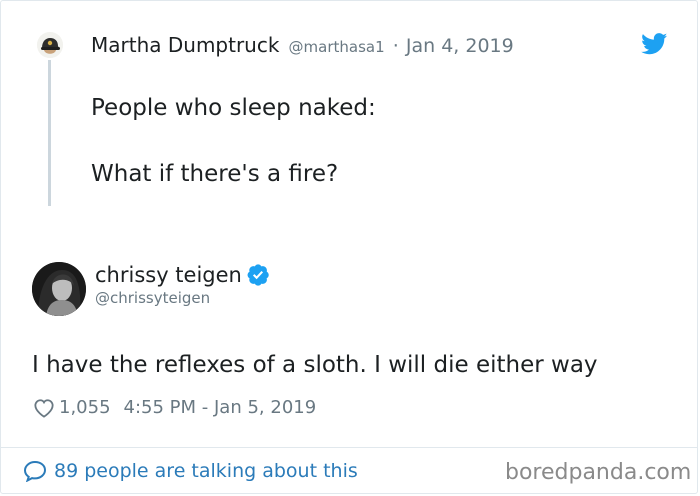 This screenshot has height=496, width=700. Describe the element at coordinates (206, 471) in the screenshot. I see `conversation-count-text: 89 people are talking about this` at that location.